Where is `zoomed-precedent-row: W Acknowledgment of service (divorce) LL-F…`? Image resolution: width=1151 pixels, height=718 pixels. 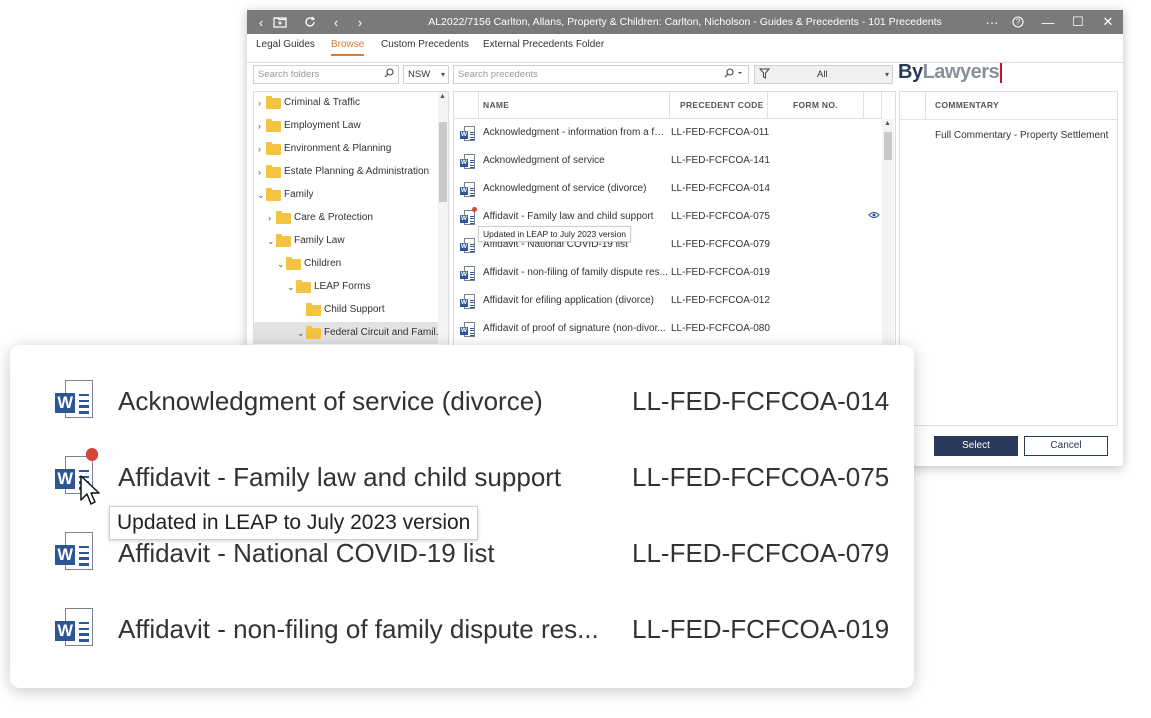 zoomed-precedent-row: W Acknowledgment of service (divorce) LL-F… is located at coordinates (462, 401).